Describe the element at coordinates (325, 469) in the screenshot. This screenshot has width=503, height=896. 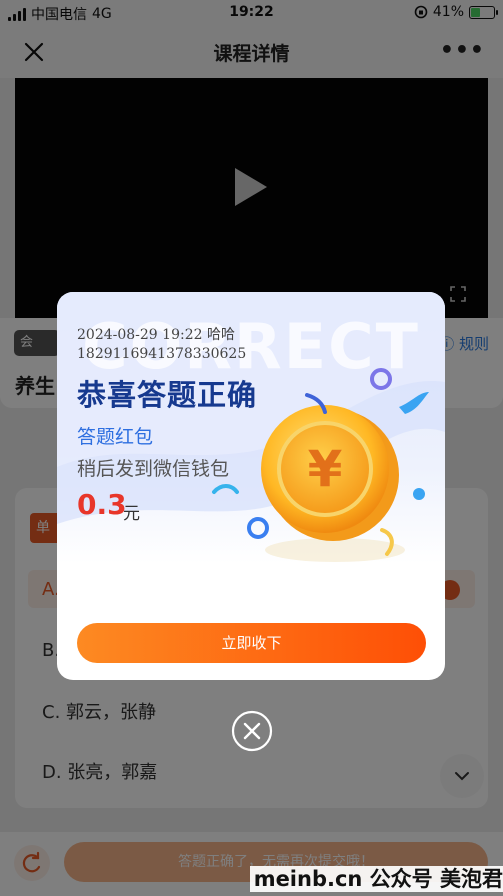
I see `coin-symbol: ¥` at that location.